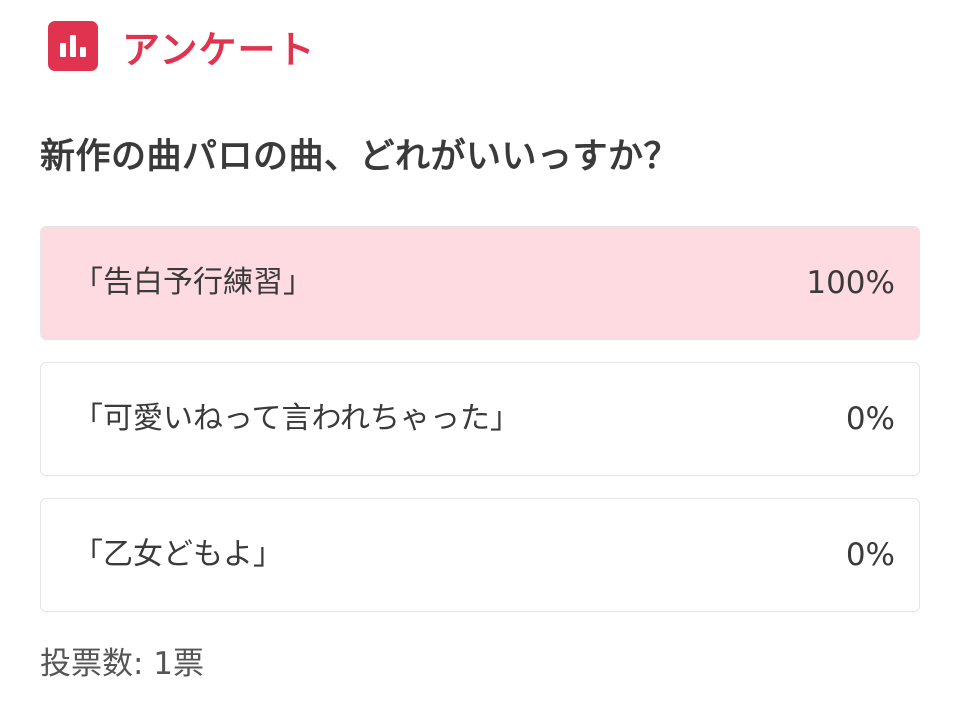 This screenshot has height=716, width=960. I want to click on poll-option-percent: 100%, so click(850, 283).